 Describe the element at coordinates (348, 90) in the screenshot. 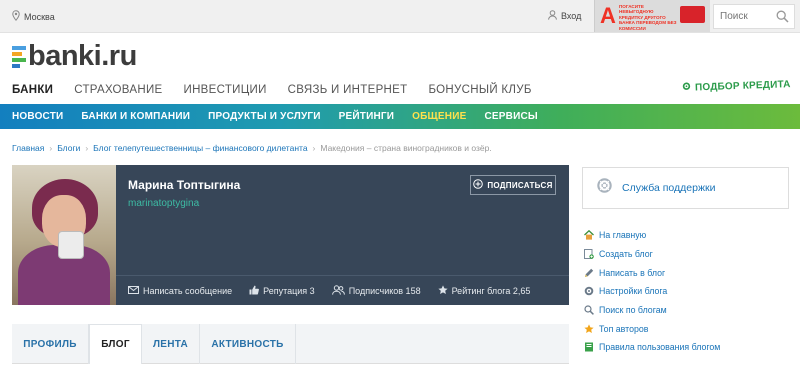

I see `main-nav-telecom: СВЯЗЬ И ИНТЕРНЕТ` at that location.